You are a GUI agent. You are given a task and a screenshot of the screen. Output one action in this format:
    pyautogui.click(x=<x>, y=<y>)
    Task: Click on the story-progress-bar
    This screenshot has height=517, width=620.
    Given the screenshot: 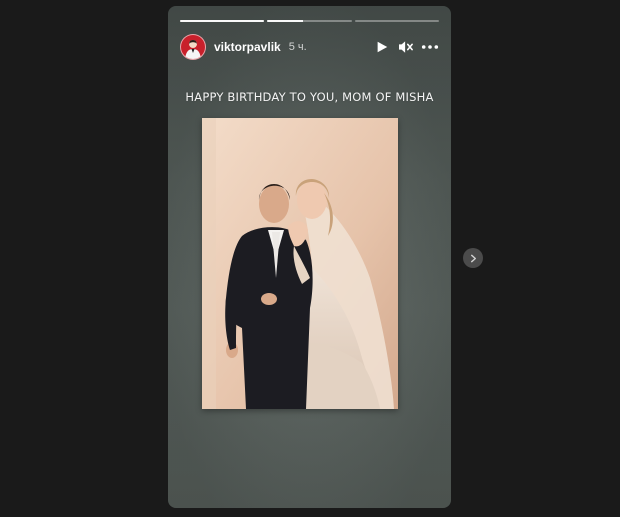 What is the action you would take?
    pyautogui.click(x=309, y=21)
    